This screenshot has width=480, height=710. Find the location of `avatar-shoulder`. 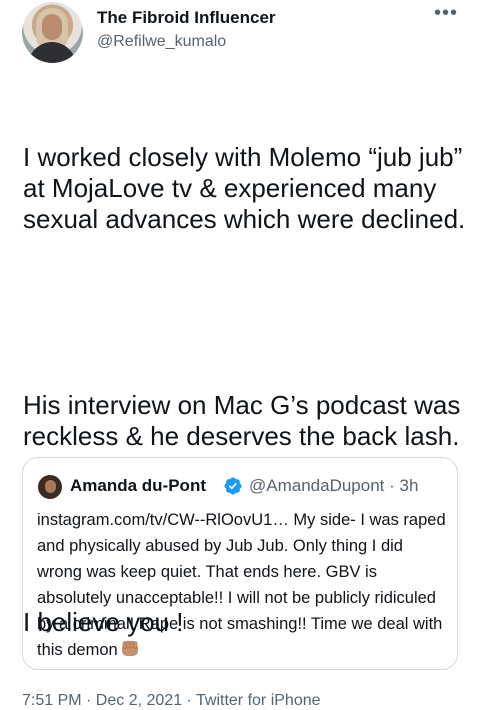

avatar-shoulder is located at coordinates (52, 52).